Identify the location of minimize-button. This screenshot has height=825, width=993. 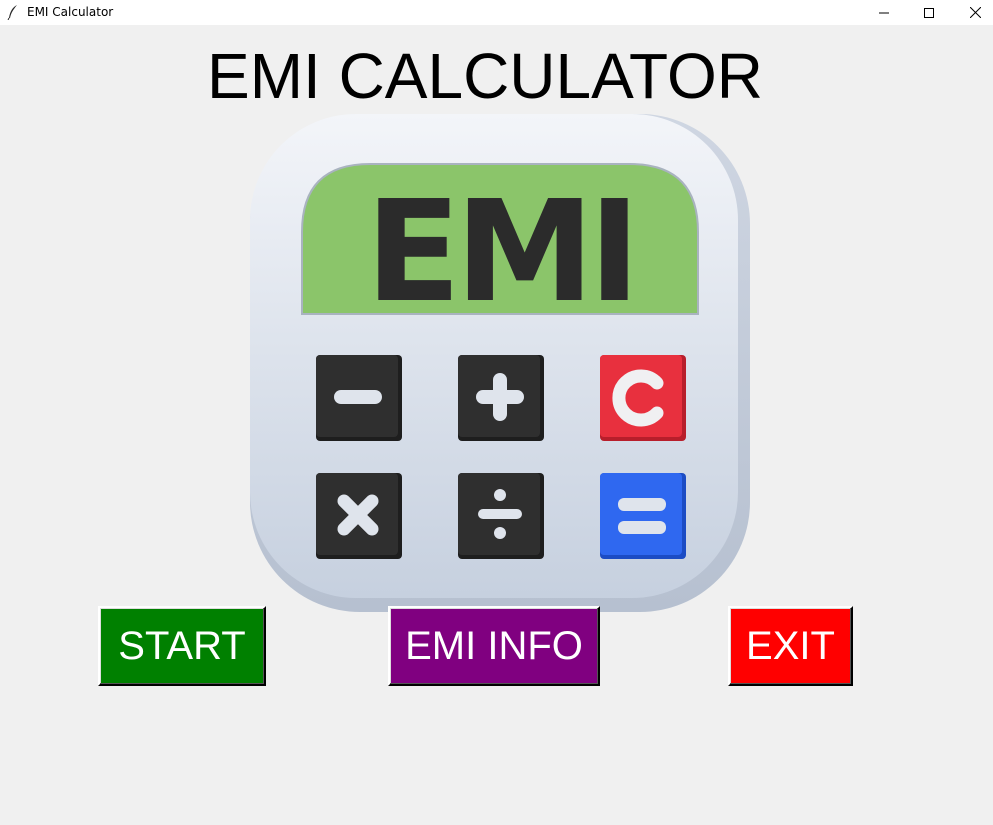
(884, 12).